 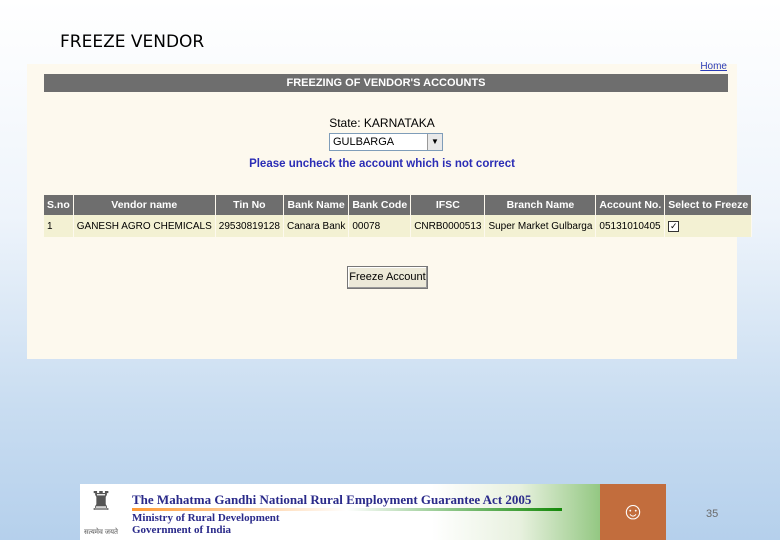 What do you see at coordinates (380, 205) in the screenshot?
I see `col-bank-code: Bank Code` at bounding box center [380, 205].